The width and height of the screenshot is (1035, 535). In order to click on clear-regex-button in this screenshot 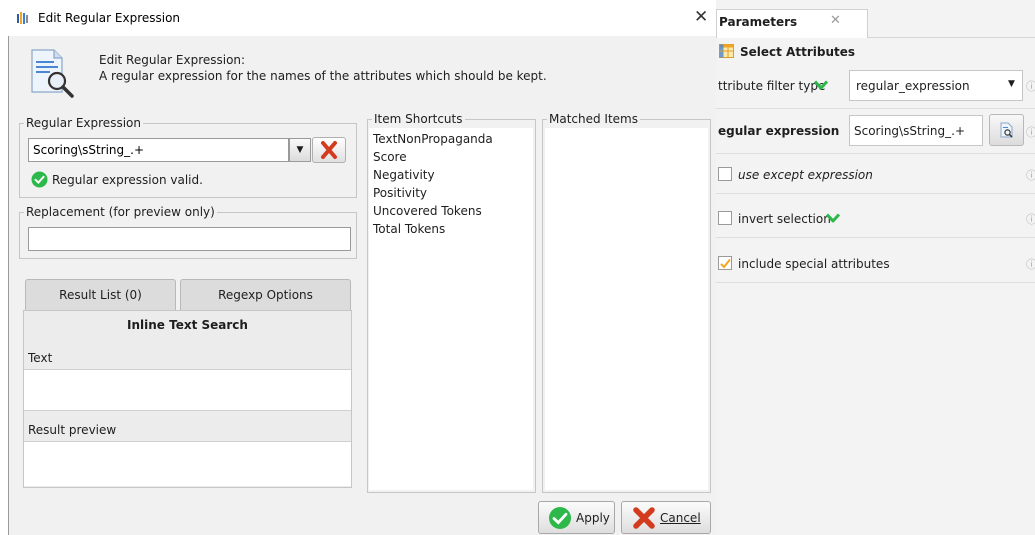, I will do `click(329, 150)`.